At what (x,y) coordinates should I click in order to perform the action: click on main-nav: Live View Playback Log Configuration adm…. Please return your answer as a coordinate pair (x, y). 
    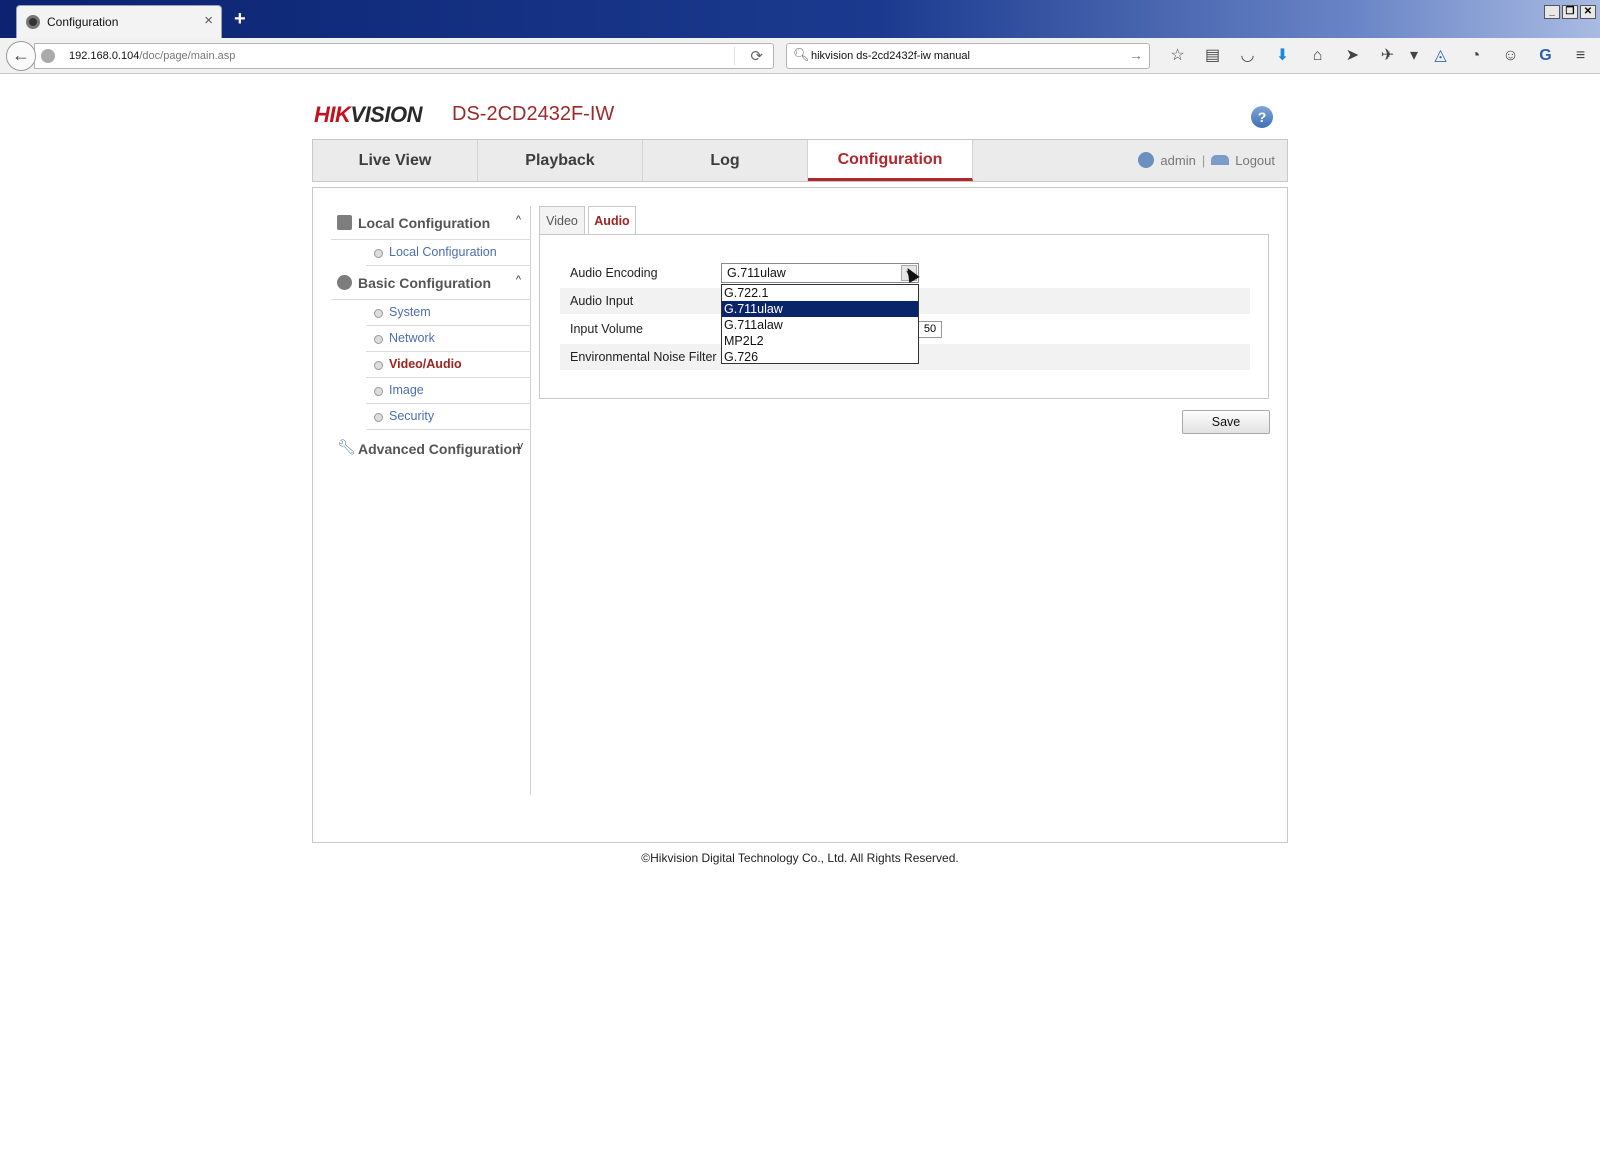
    Looking at the image, I should click on (800, 160).